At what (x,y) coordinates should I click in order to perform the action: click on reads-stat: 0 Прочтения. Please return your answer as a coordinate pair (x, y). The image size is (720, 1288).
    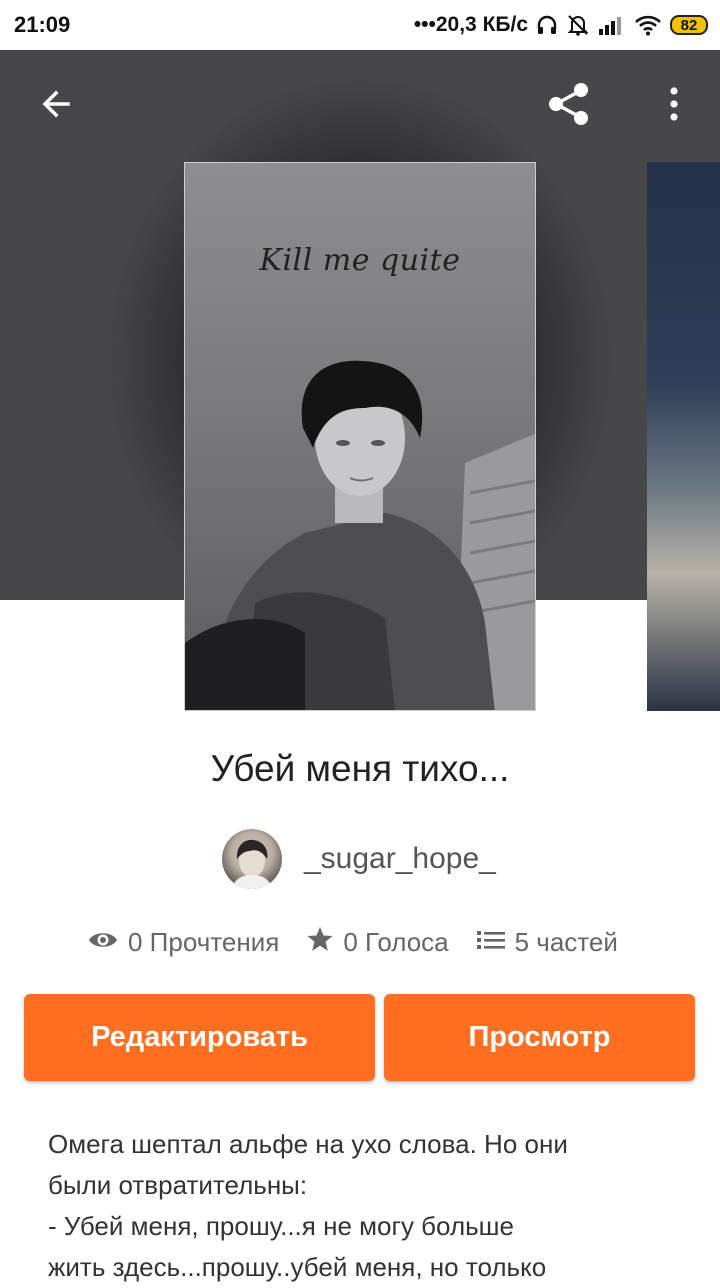
    Looking at the image, I should click on (183, 942).